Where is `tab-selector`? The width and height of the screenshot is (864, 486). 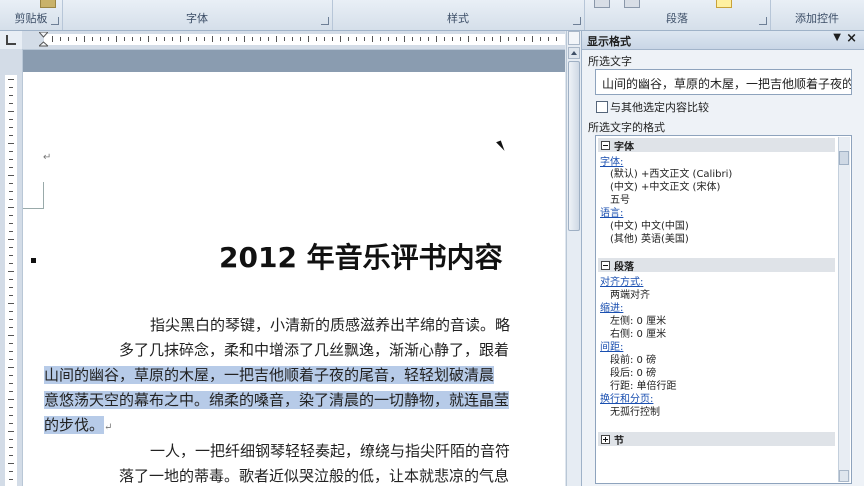
tab-selector is located at coordinates (11, 40).